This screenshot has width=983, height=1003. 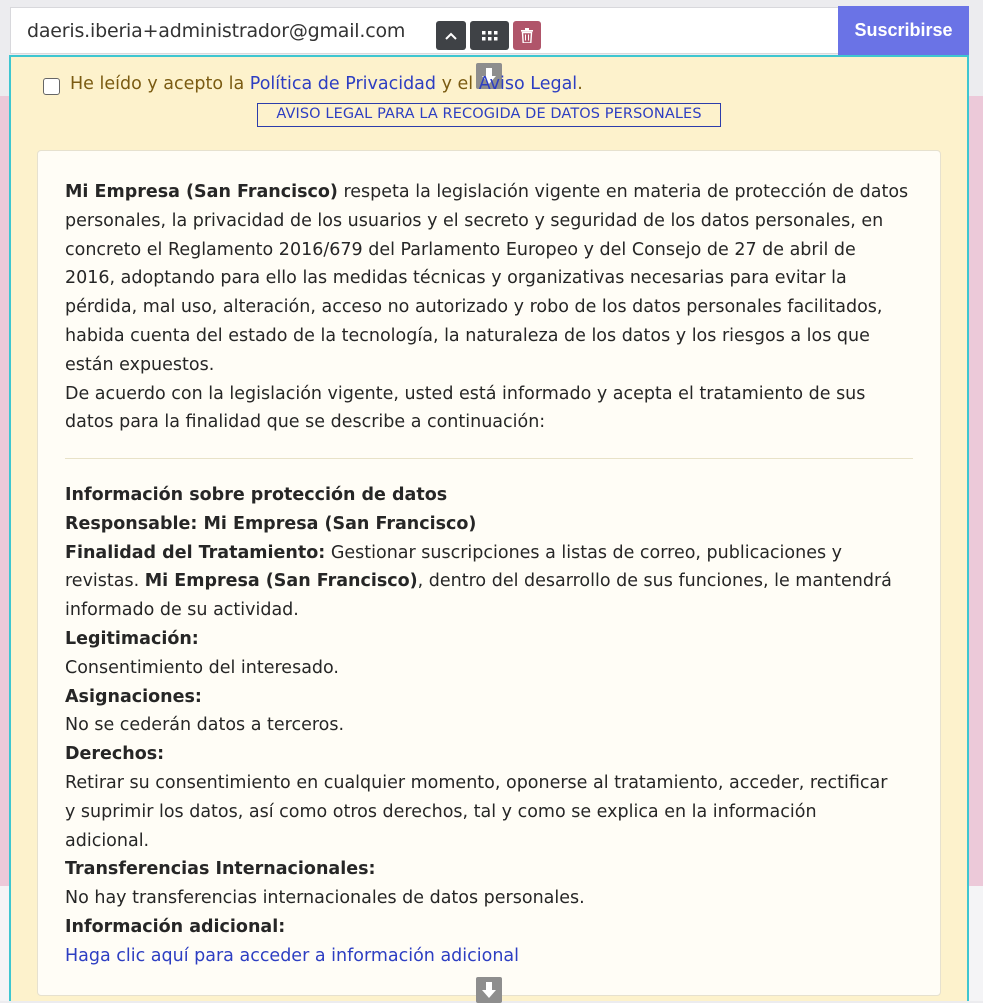 I want to click on email-input: daeris.iberia+administrador@gmail.com, so click(x=424, y=30).